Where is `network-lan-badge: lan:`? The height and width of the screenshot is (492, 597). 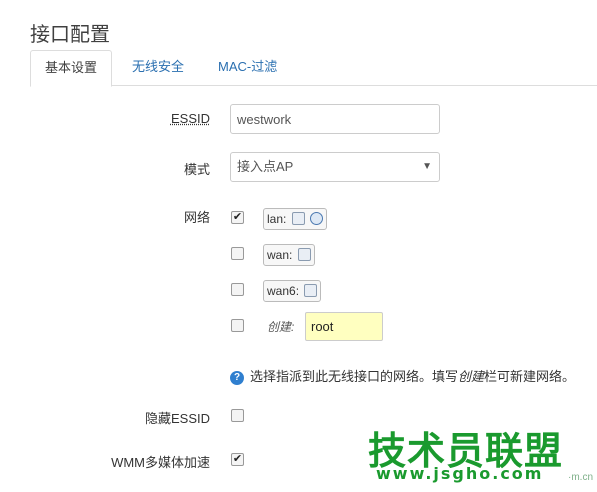 network-lan-badge: lan: is located at coordinates (295, 219).